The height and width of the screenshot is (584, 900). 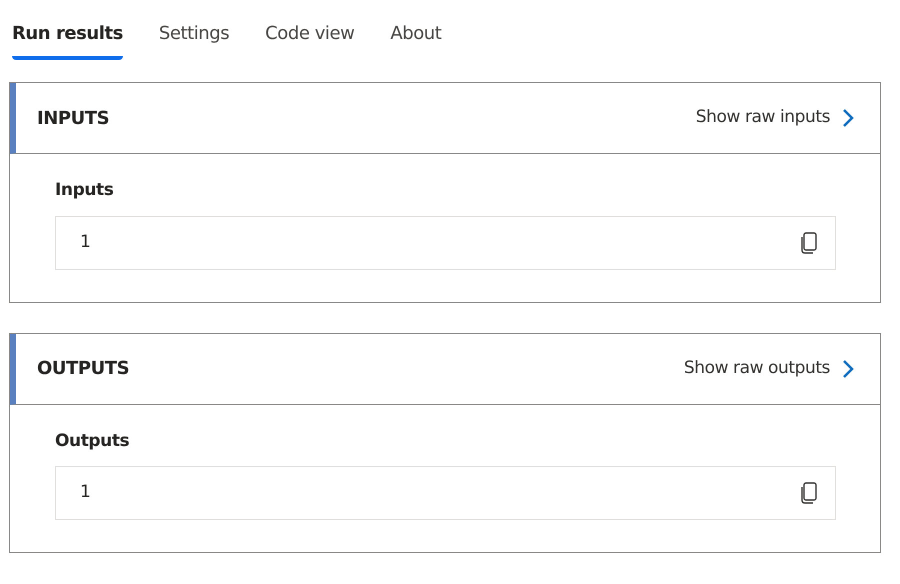 I want to click on section-title: OUTPUTS, so click(x=83, y=369).